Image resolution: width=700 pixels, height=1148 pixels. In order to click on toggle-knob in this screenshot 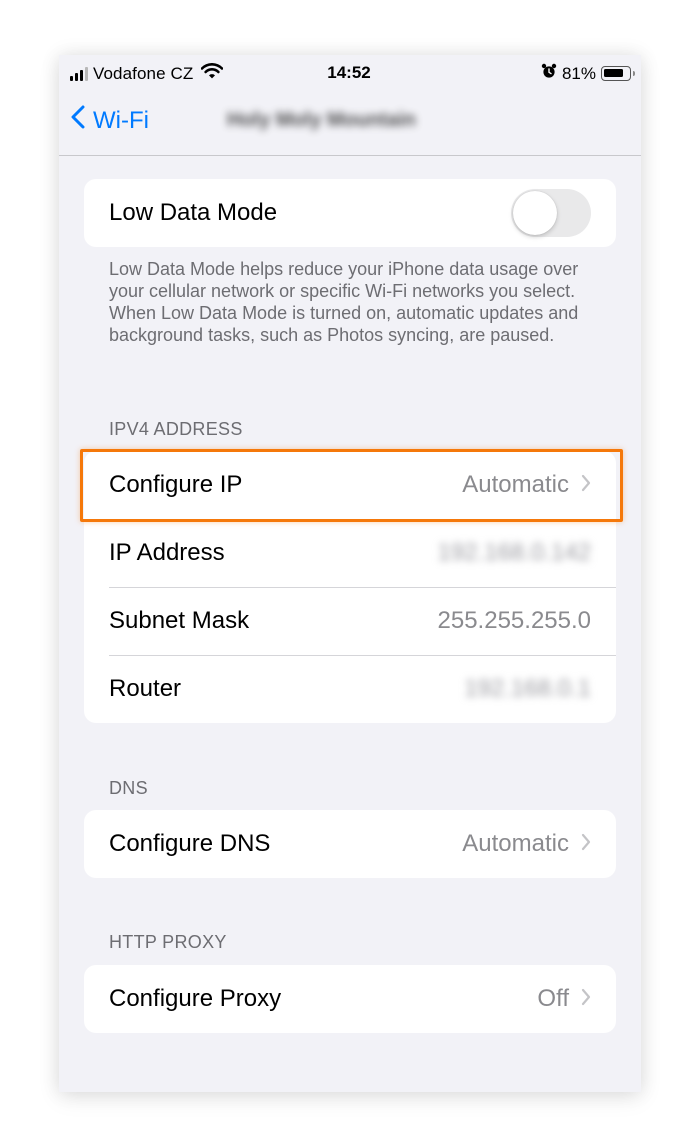, I will do `click(535, 213)`.